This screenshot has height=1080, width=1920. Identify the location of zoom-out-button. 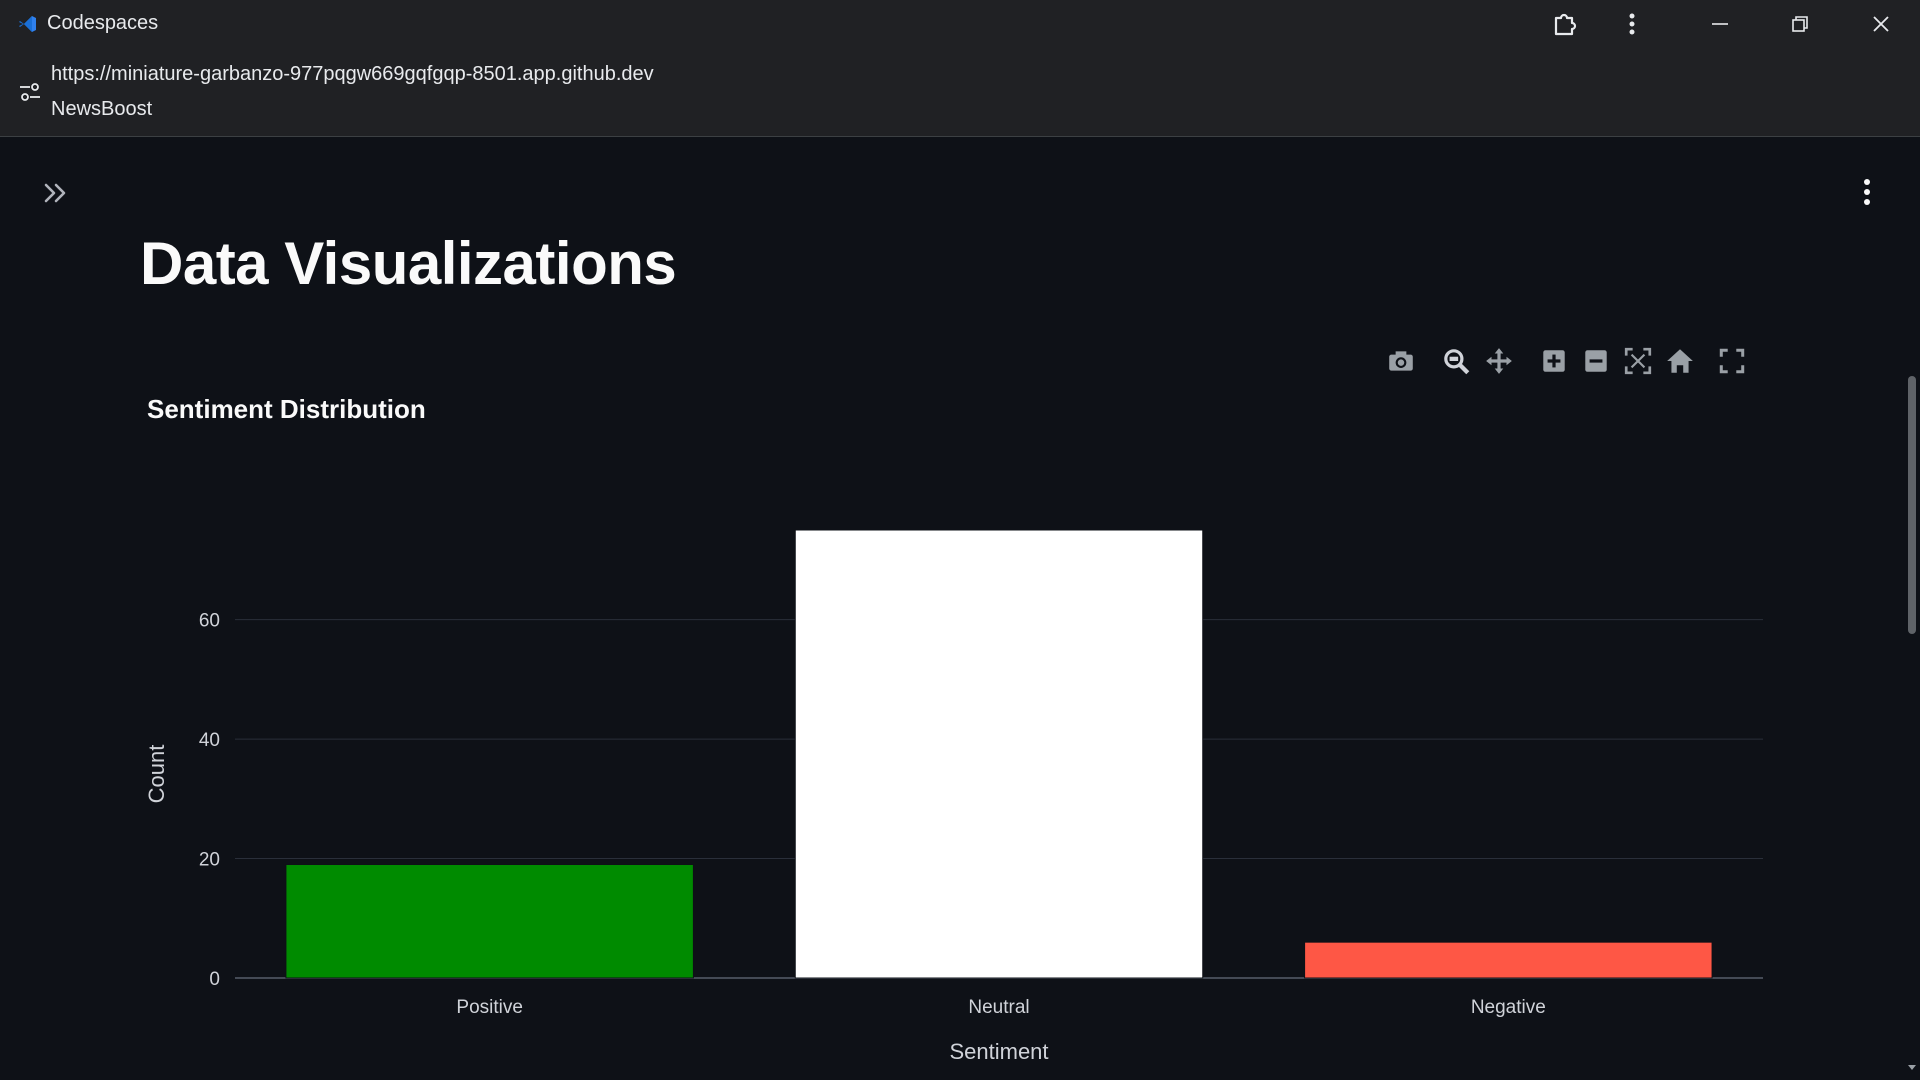
(1596, 361).